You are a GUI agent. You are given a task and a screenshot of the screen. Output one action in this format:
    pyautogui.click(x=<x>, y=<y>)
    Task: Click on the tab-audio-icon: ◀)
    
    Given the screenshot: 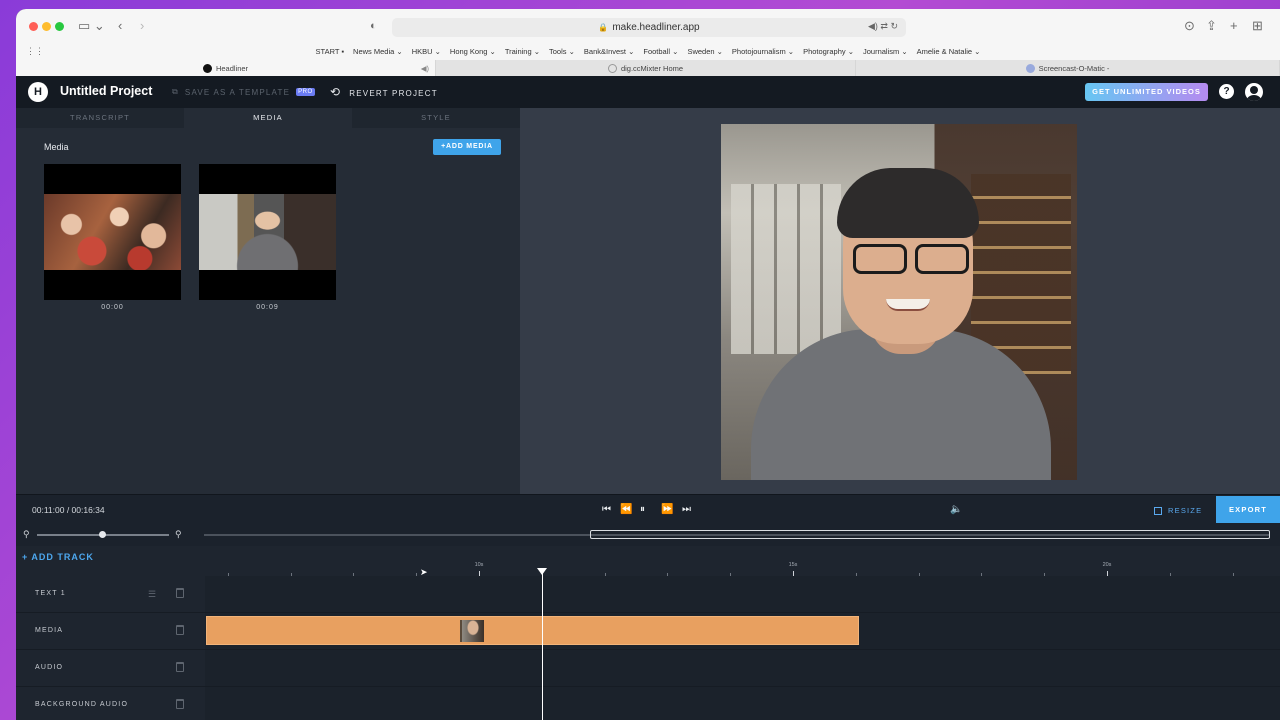 What is the action you would take?
    pyautogui.click(x=425, y=68)
    